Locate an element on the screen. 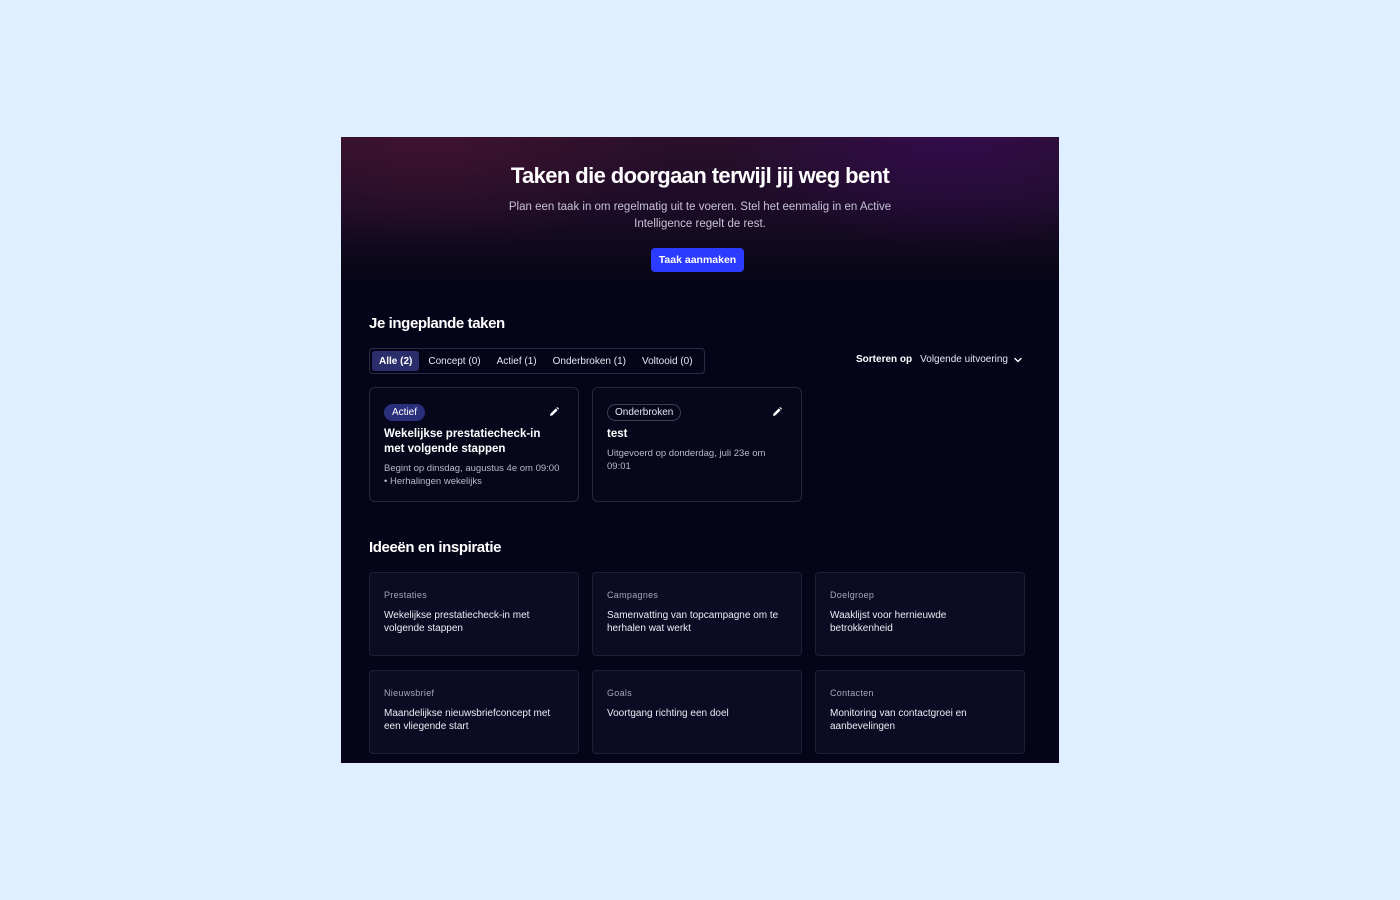  tab-completed: Voltooid (0) is located at coordinates (667, 361).